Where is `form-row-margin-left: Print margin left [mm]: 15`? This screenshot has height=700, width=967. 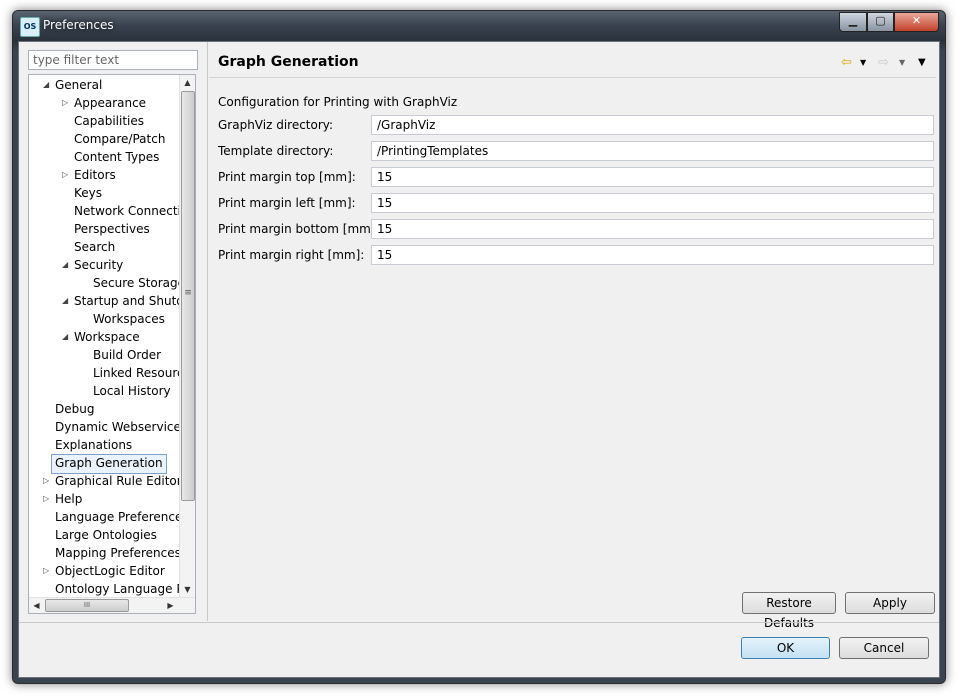
form-row-margin-left: Print margin left [mm]: 15 is located at coordinates (576, 204).